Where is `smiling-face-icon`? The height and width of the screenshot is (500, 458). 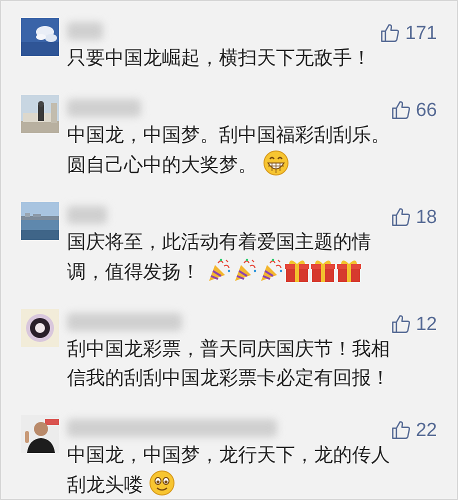
smiling-face-icon is located at coordinates (162, 483).